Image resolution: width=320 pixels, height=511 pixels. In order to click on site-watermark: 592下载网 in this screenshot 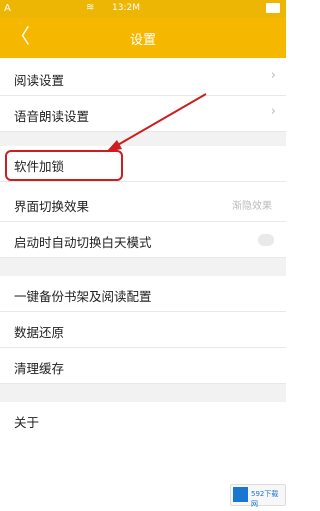, I will do `click(258, 496)`.